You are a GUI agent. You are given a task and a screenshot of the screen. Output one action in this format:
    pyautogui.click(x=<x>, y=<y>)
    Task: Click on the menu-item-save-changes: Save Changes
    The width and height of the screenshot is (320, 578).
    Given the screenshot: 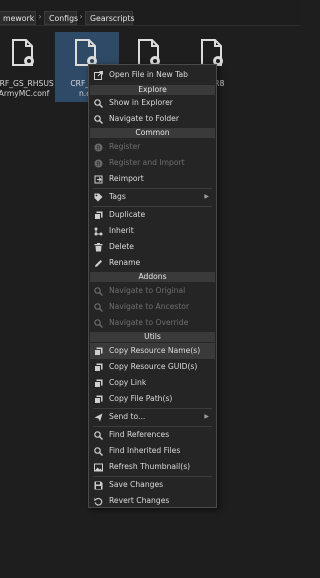 What is the action you would take?
    pyautogui.click(x=152, y=485)
    